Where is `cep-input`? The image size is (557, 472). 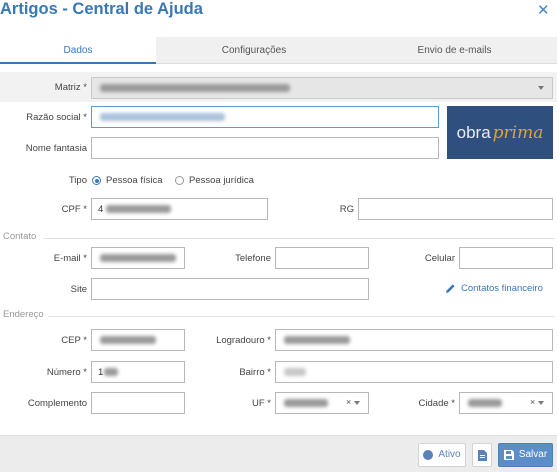 cep-input is located at coordinates (138, 340).